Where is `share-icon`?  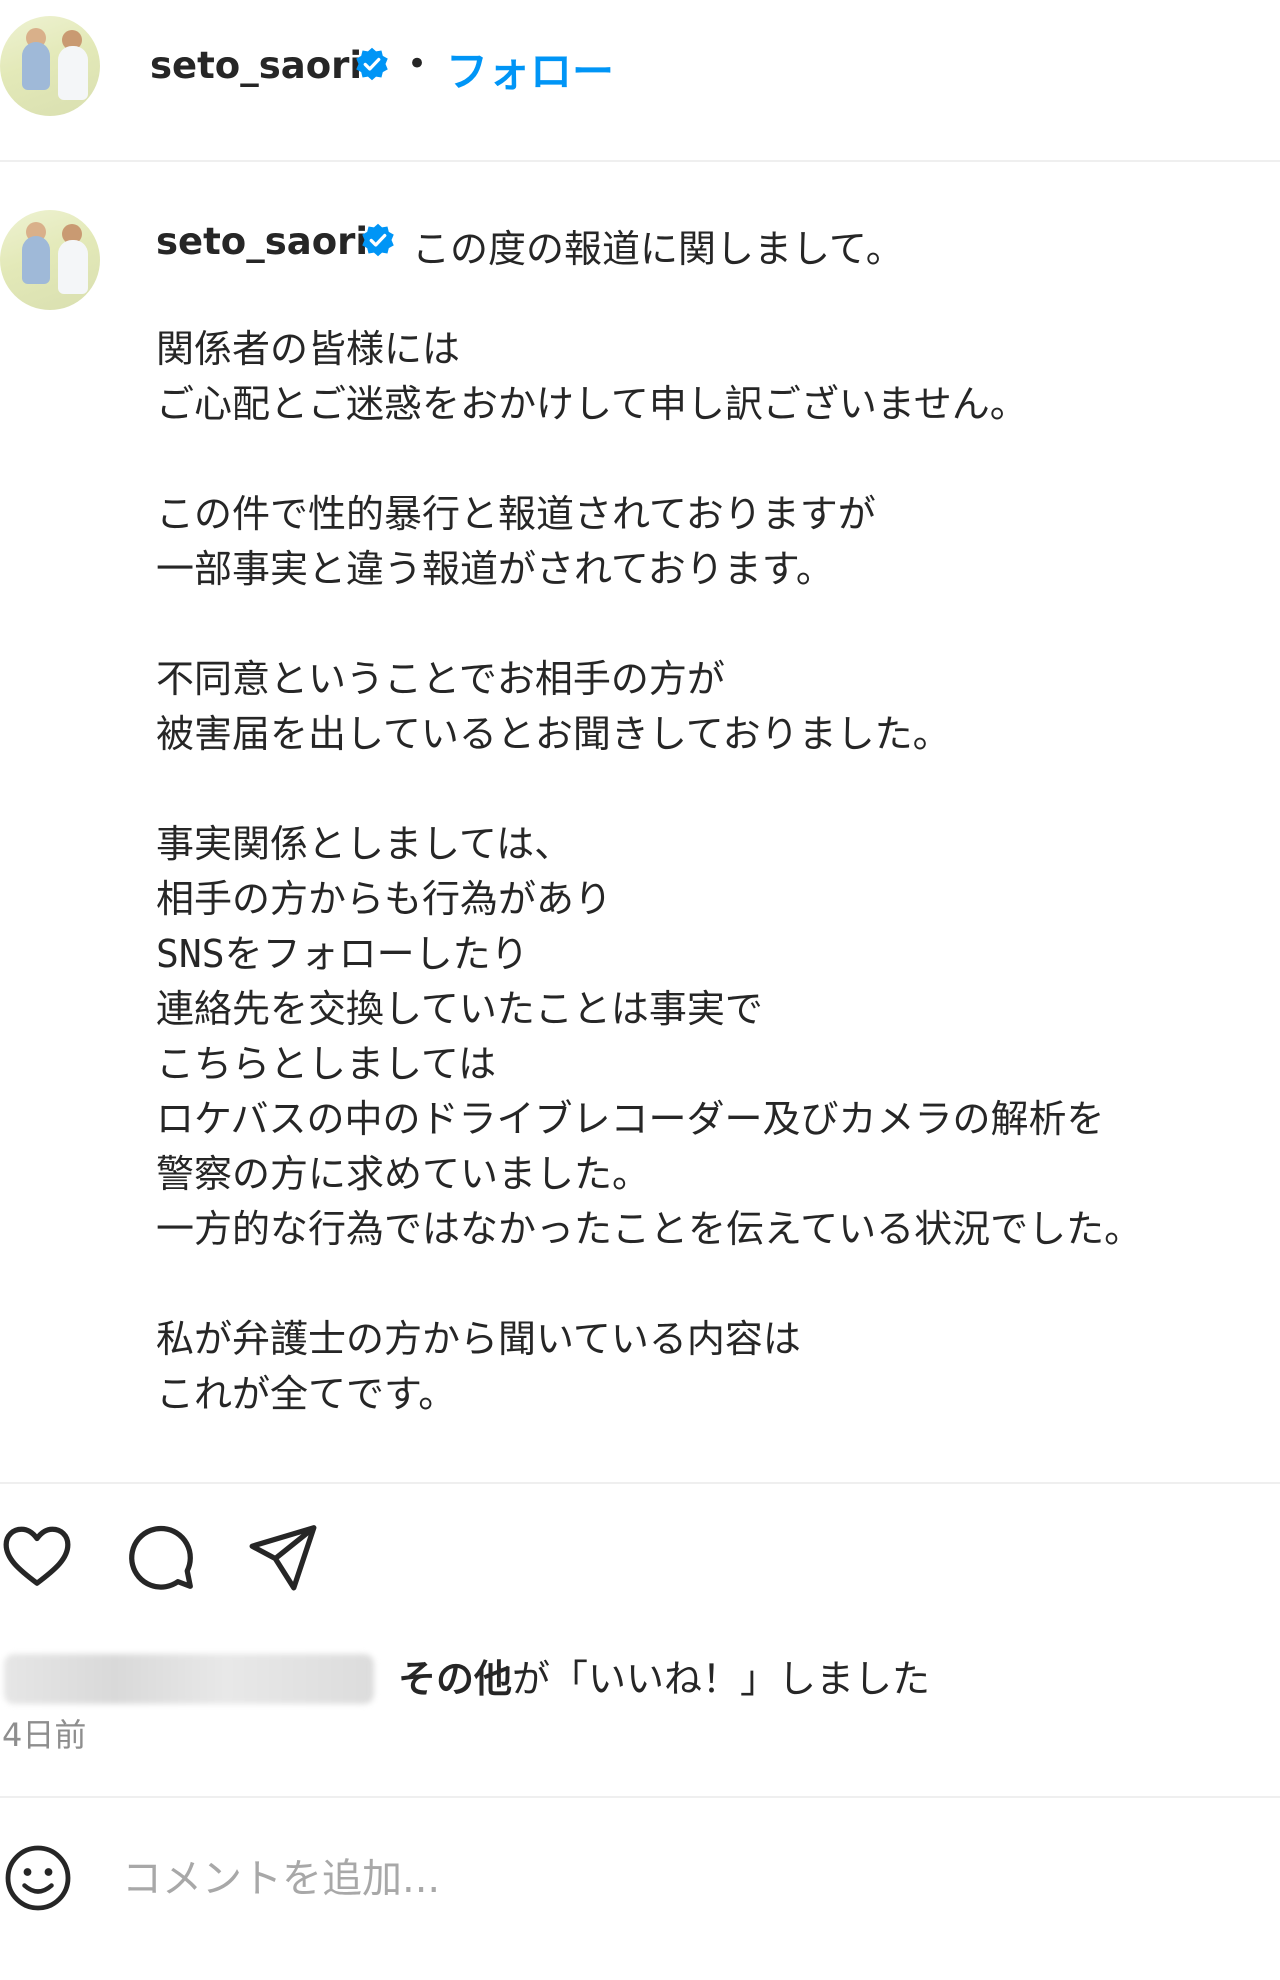
share-icon is located at coordinates (283, 1557).